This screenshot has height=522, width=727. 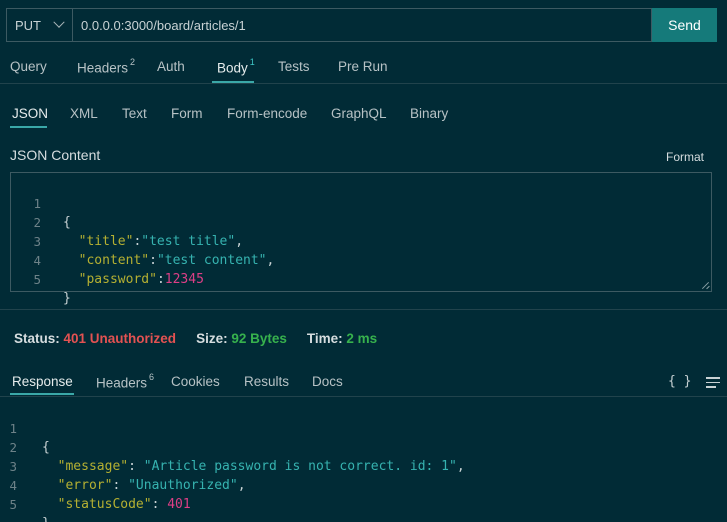 I want to click on size-group: Size: 92 Bytes, so click(x=241, y=338).